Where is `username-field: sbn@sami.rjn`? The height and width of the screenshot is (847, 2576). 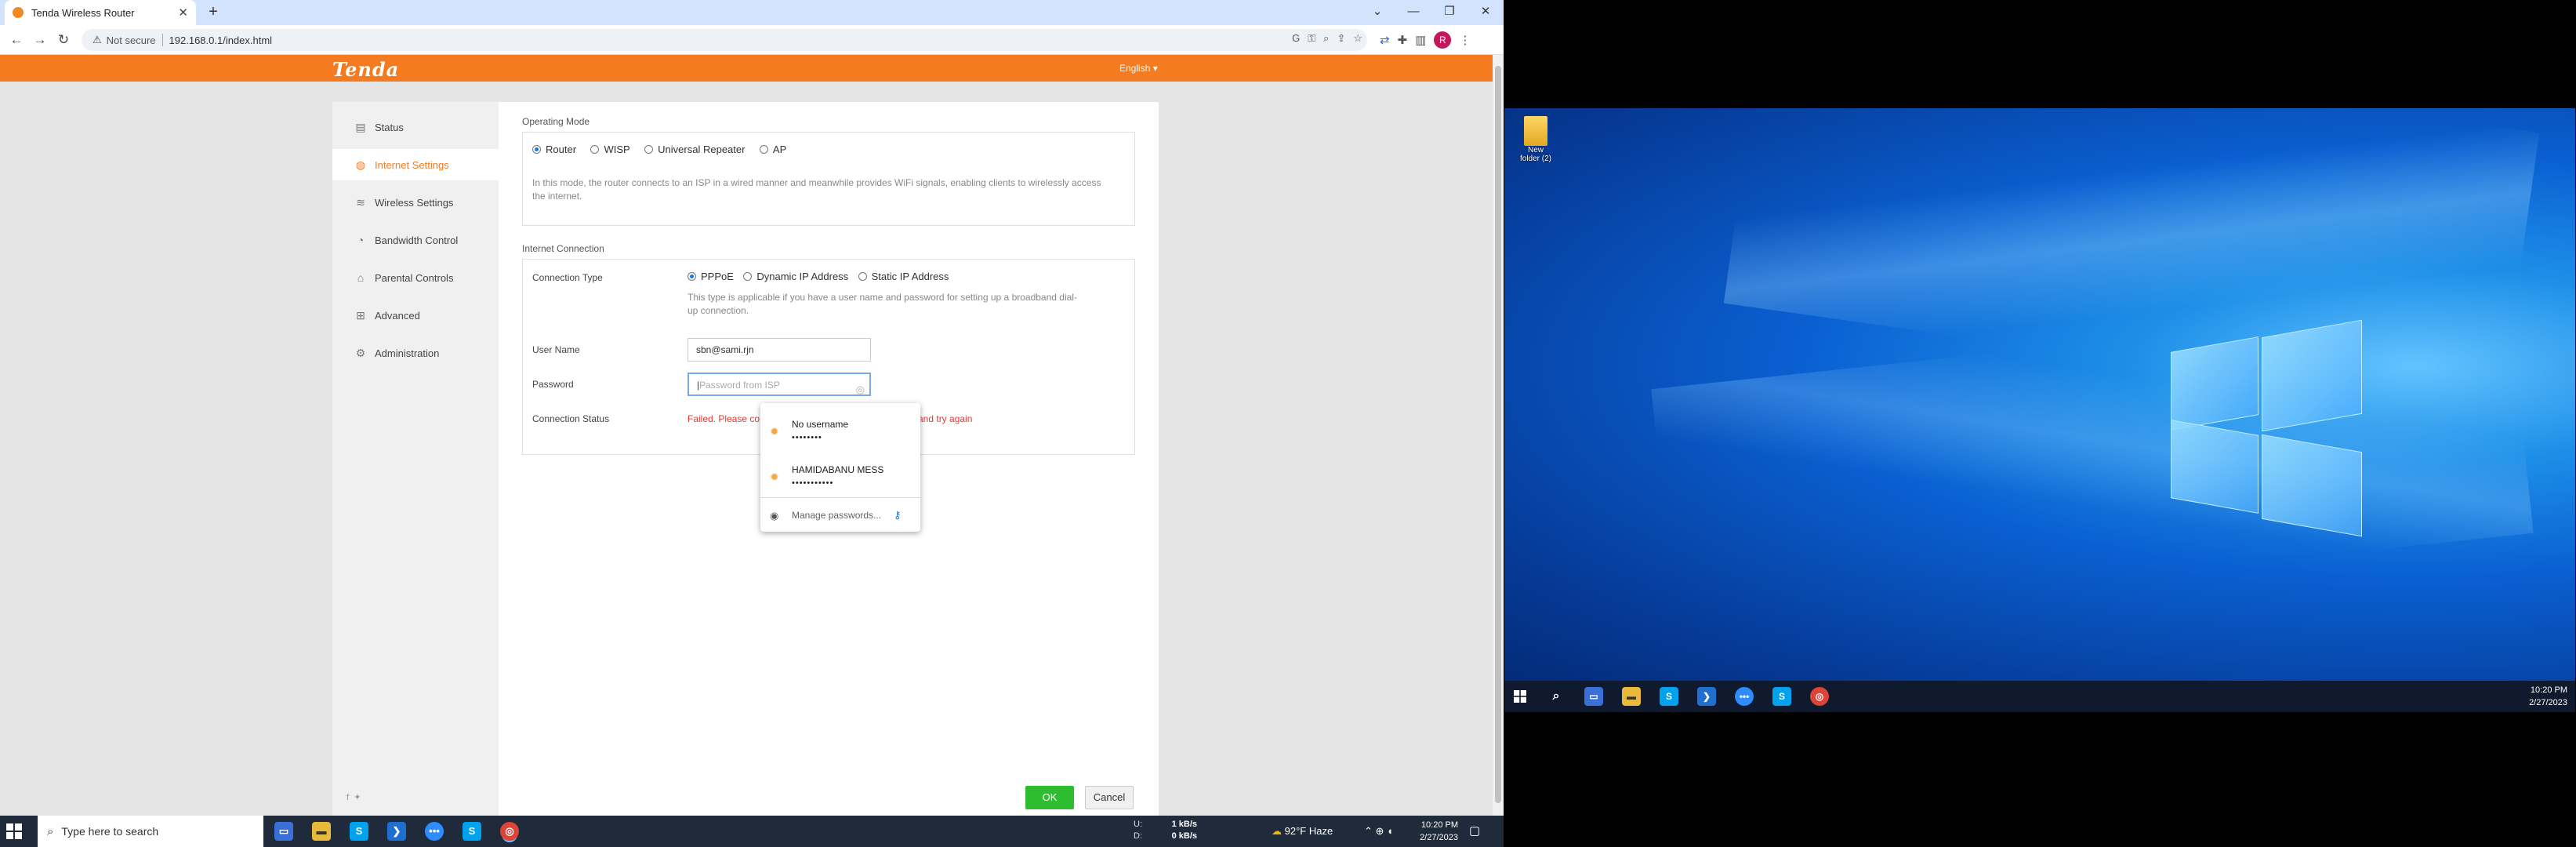 username-field: sbn@sami.rjn is located at coordinates (779, 350).